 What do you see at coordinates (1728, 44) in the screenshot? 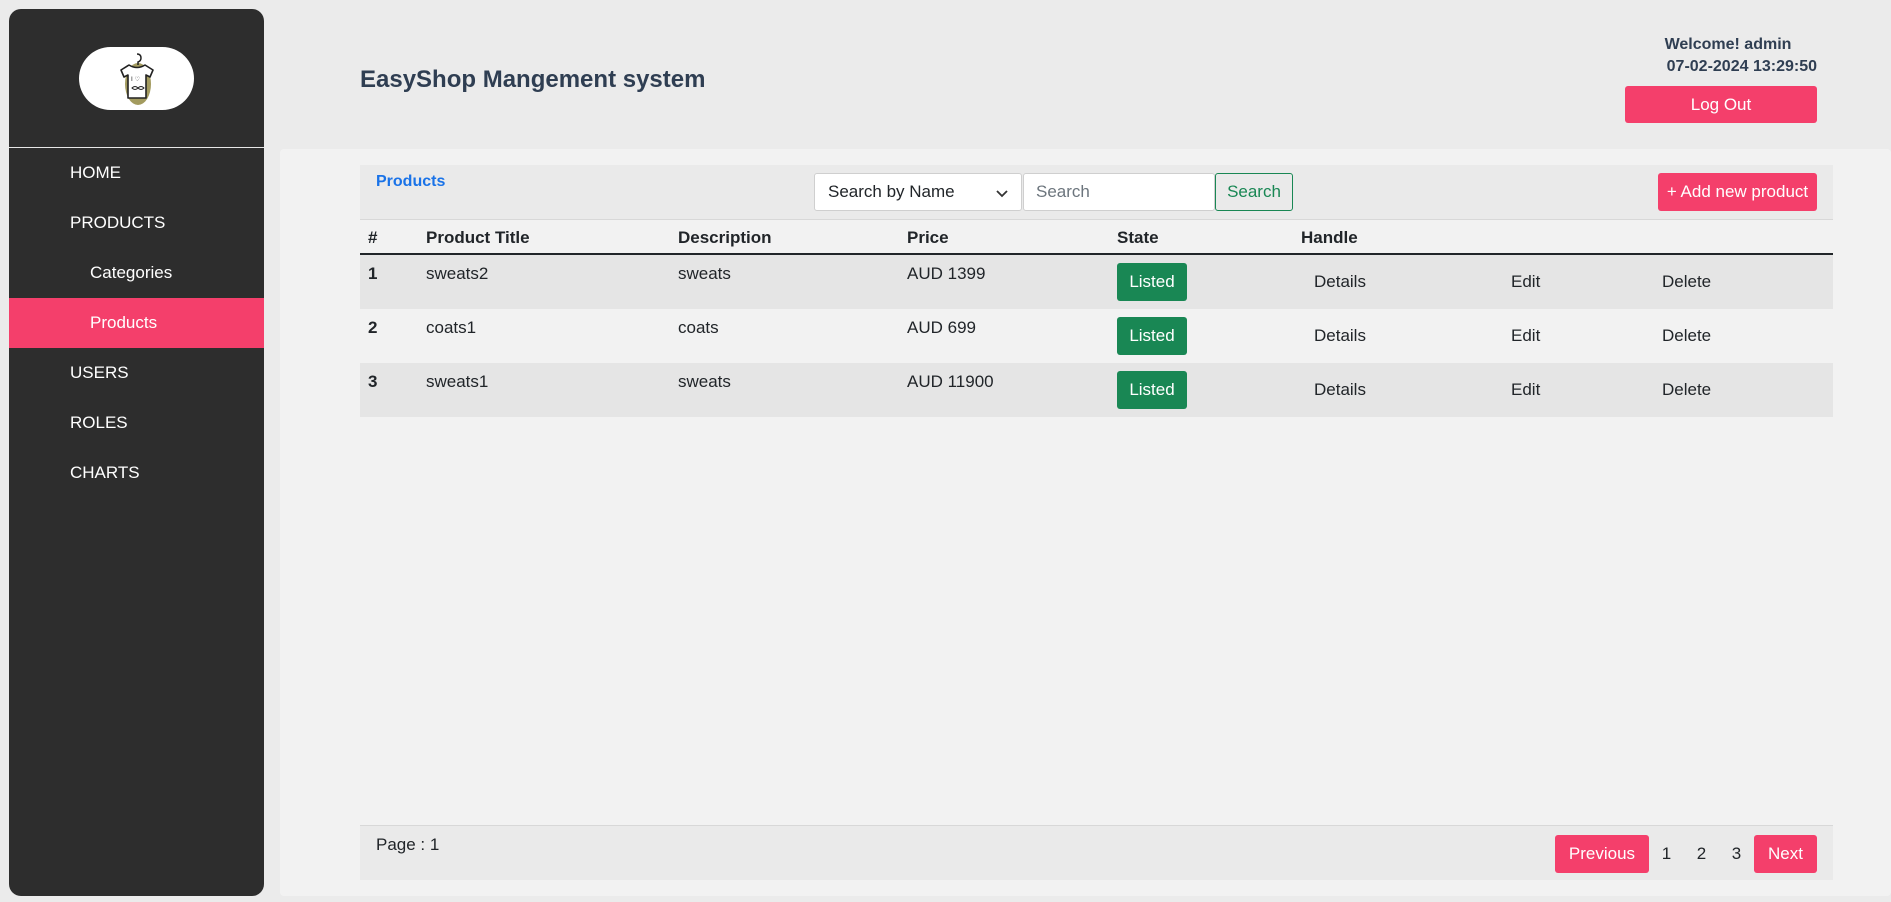
I see `welcome-text: Welcome! admin` at bounding box center [1728, 44].